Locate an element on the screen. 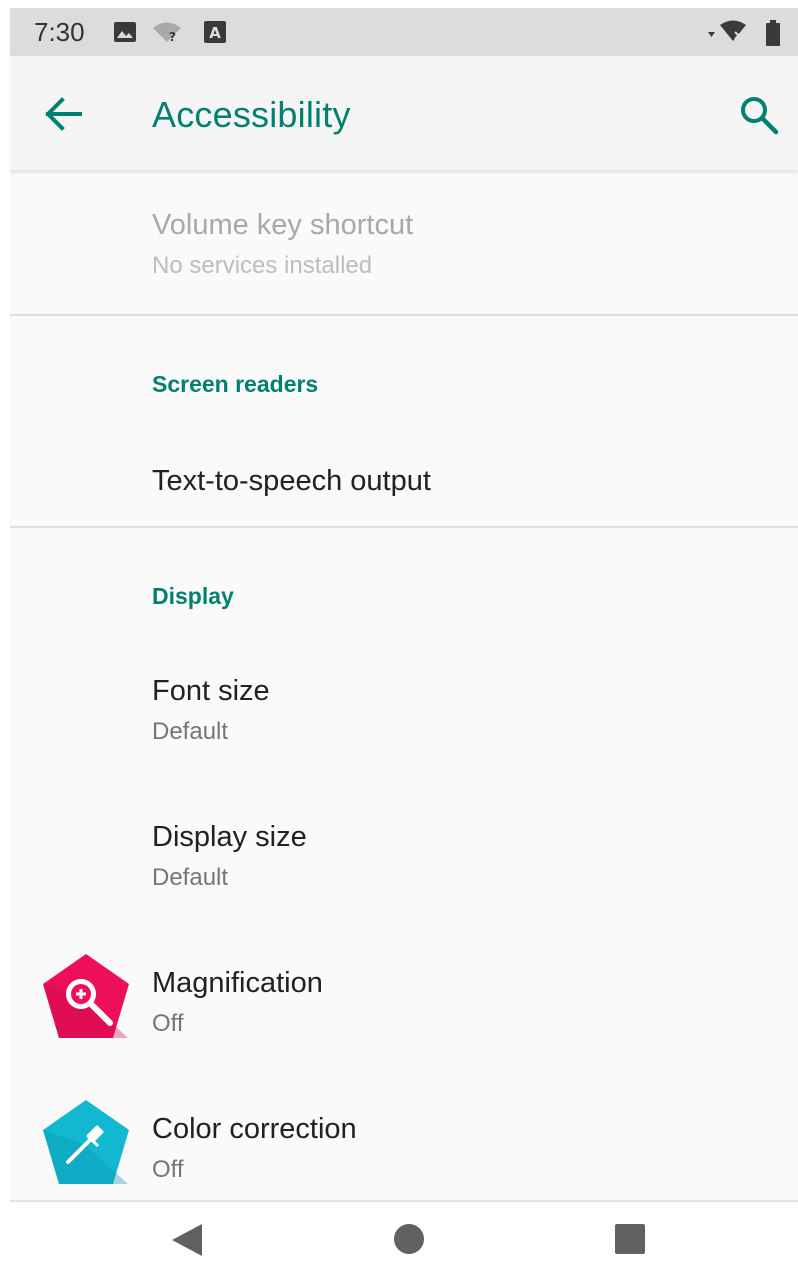 The image size is (798, 1272). magnification-icon is located at coordinates (86, 996).